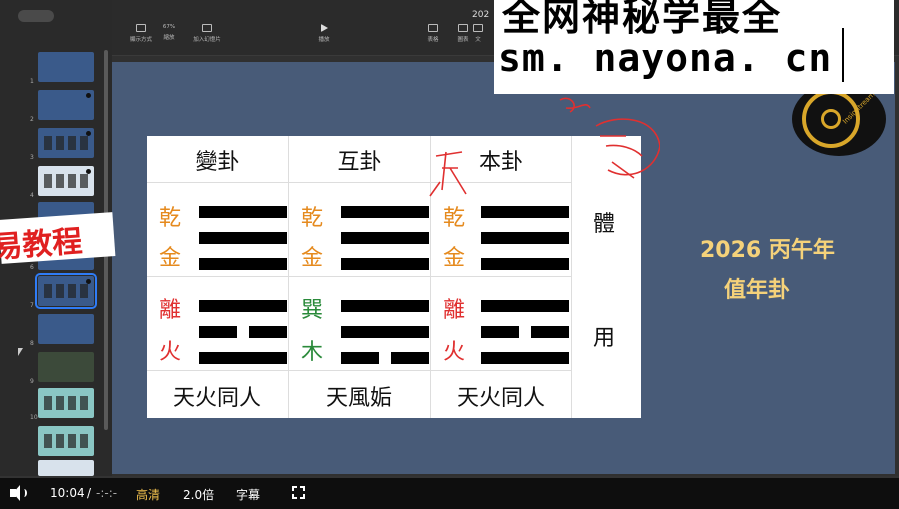 The width and height of the screenshot is (899, 509). I want to click on speaker-cone, so click(16, 493).